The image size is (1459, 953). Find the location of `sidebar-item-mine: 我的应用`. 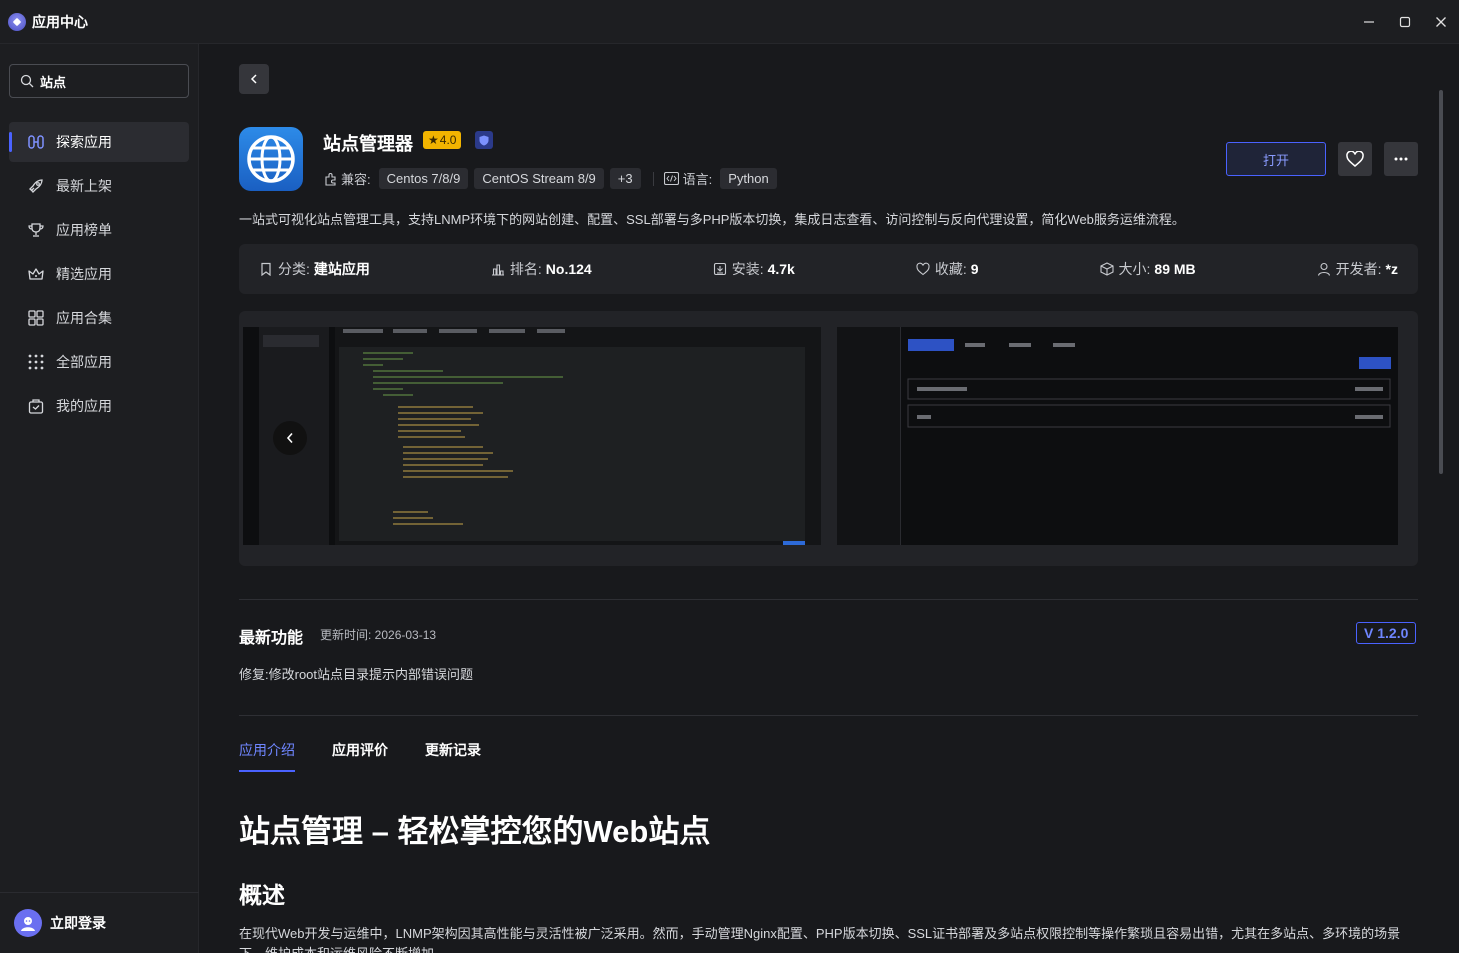

sidebar-item-mine: 我的应用 is located at coordinates (99, 406).